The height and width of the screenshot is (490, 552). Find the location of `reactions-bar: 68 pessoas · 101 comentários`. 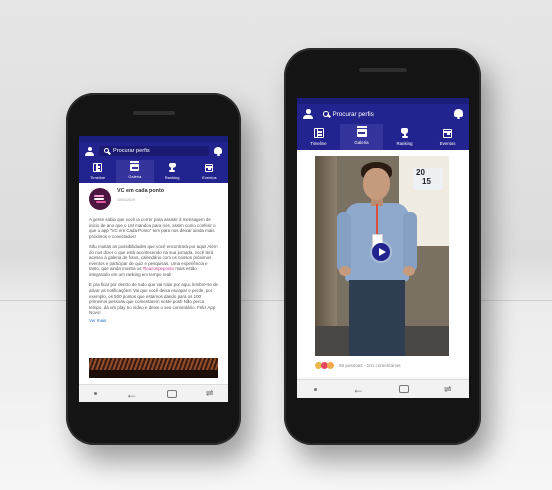

reactions-bar: 68 pessoas · 101 comentários is located at coordinates (358, 365).